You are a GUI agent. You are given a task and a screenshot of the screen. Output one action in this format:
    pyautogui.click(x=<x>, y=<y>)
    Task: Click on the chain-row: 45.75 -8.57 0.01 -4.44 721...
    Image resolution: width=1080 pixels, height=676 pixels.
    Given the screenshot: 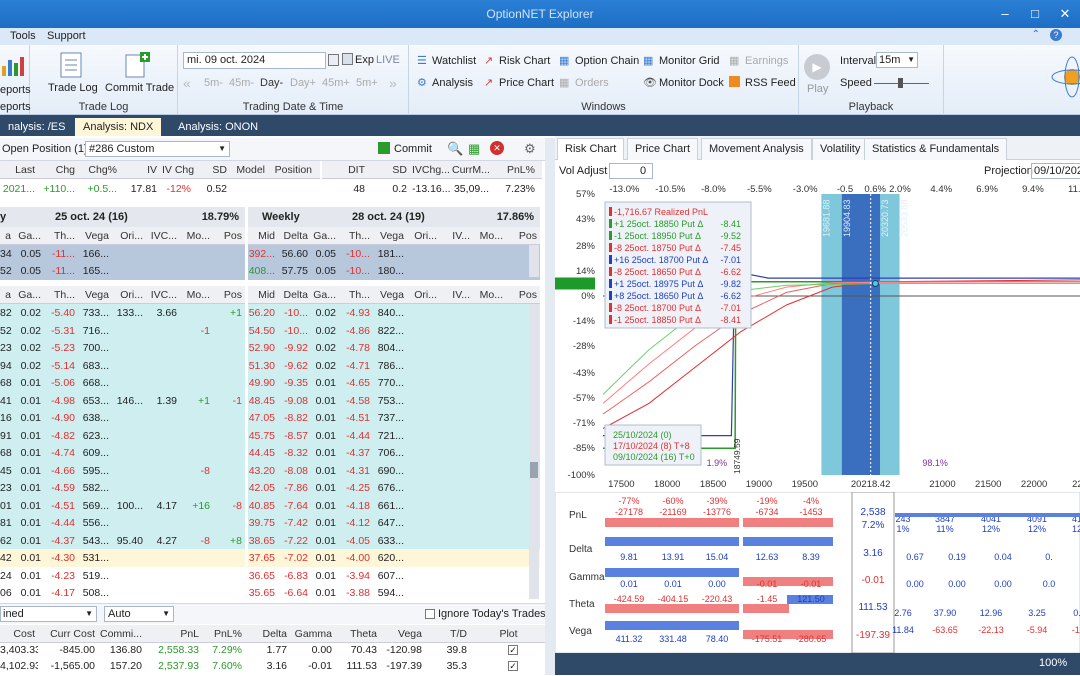 What is the action you would take?
    pyautogui.click(x=394, y=435)
    